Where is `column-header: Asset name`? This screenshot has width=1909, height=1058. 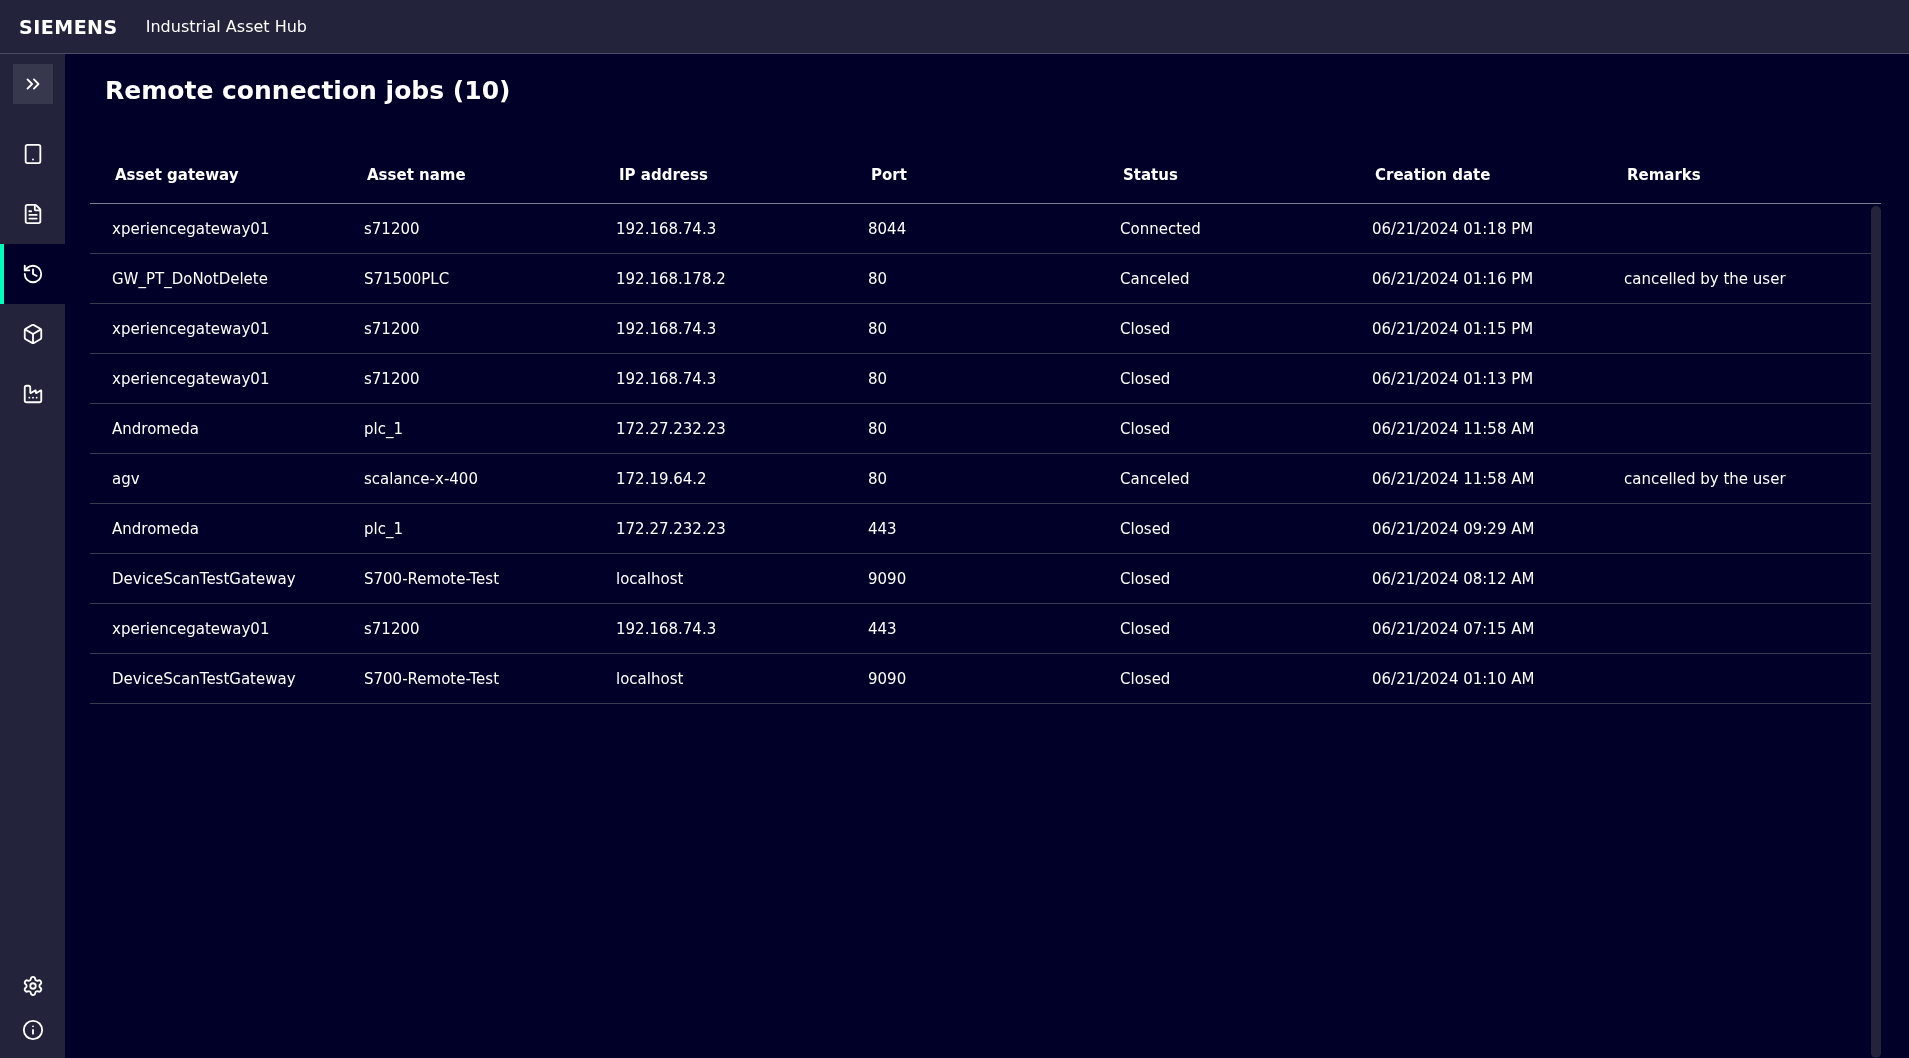 column-header: Asset name is located at coordinates (416, 175).